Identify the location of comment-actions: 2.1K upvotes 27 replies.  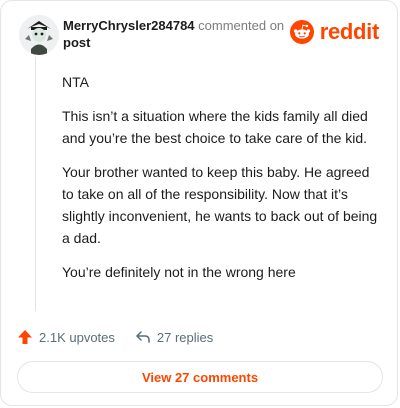
(125, 337).